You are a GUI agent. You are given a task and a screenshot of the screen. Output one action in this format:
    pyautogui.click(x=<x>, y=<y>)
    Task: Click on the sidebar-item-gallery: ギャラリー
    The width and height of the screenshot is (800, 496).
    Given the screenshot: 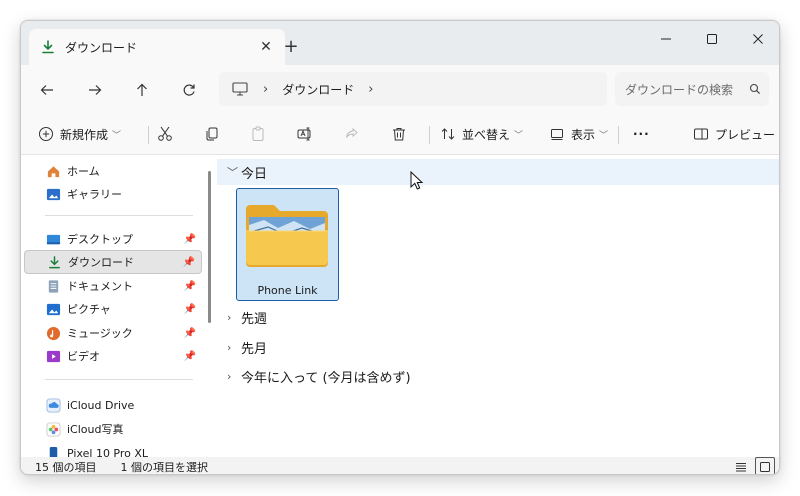 What is the action you would take?
    pyautogui.click(x=113, y=194)
    